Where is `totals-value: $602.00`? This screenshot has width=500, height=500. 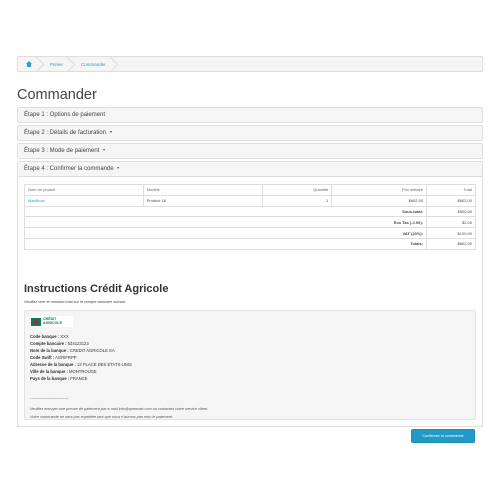 totals-value: $602.00 is located at coordinates (451, 243).